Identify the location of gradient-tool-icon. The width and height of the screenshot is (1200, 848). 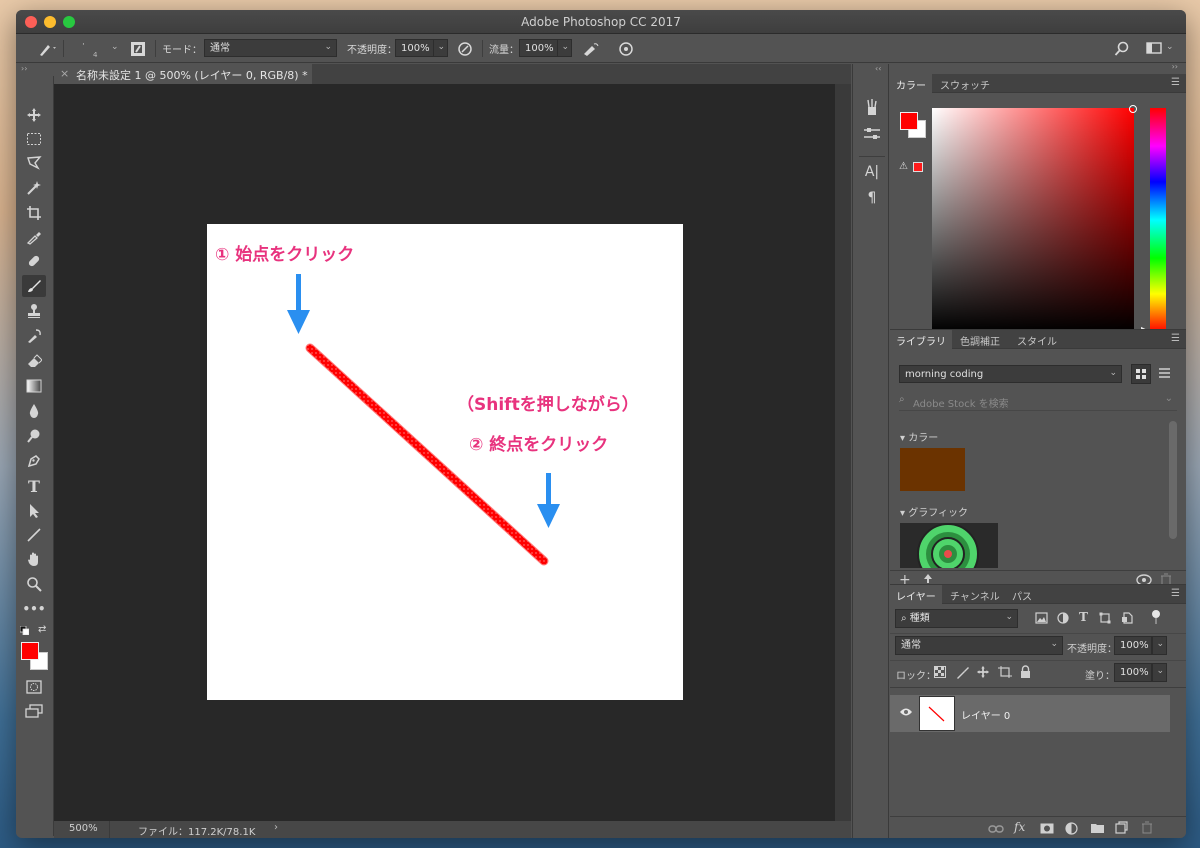
(34, 386).